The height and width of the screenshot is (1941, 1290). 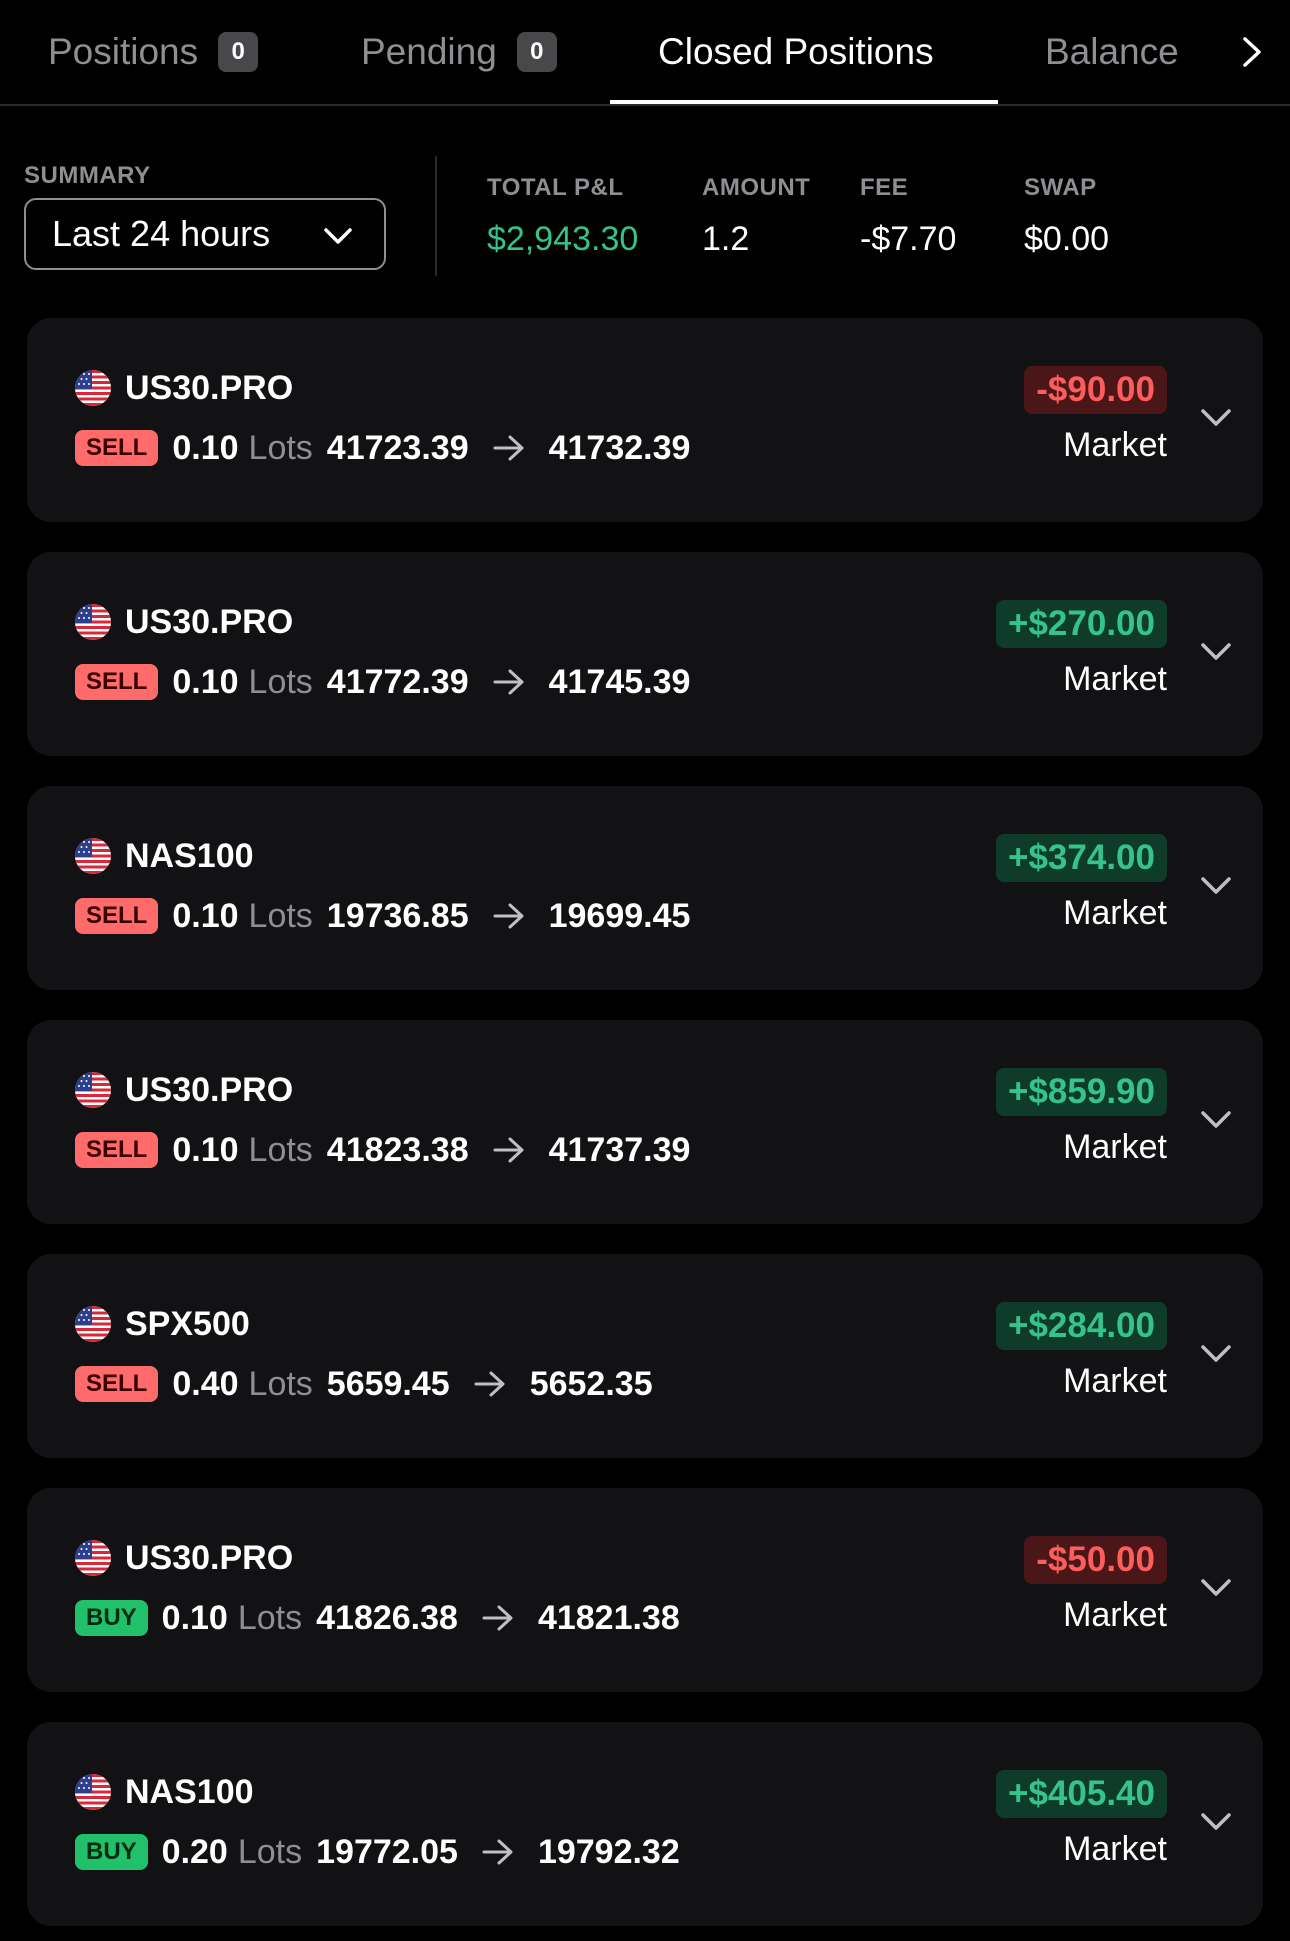 I want to click on tab-label: Balance, so click(x=1112, y=51).